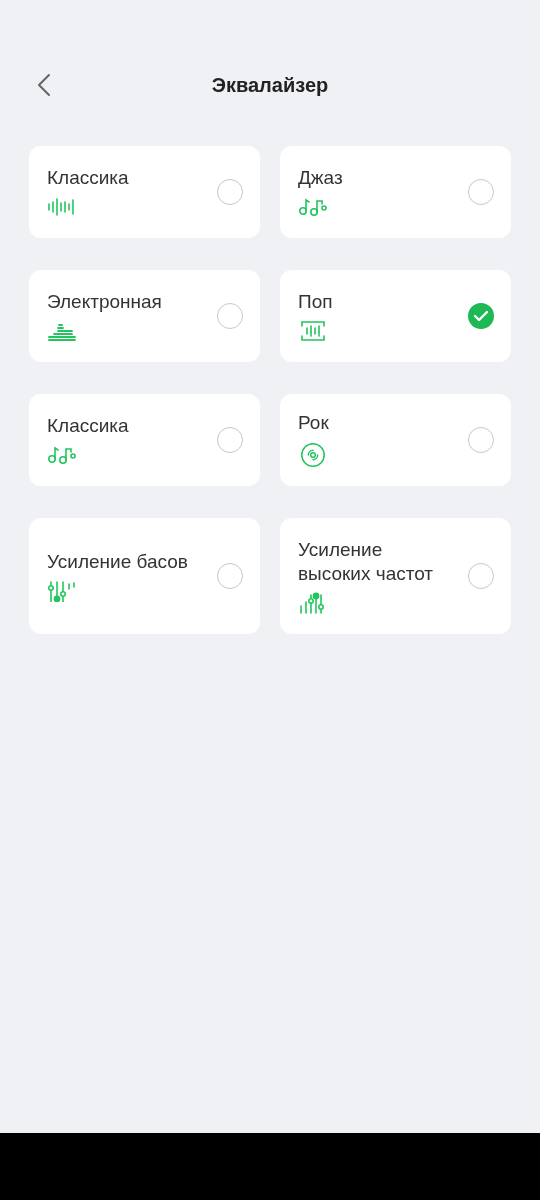 Image resolution: width=540 pixels, height=1200 pixels. What do you see at coordinates (395, 440) in the screenshot?
I see `preset-card: Рок` at bounding box center [395, 440].